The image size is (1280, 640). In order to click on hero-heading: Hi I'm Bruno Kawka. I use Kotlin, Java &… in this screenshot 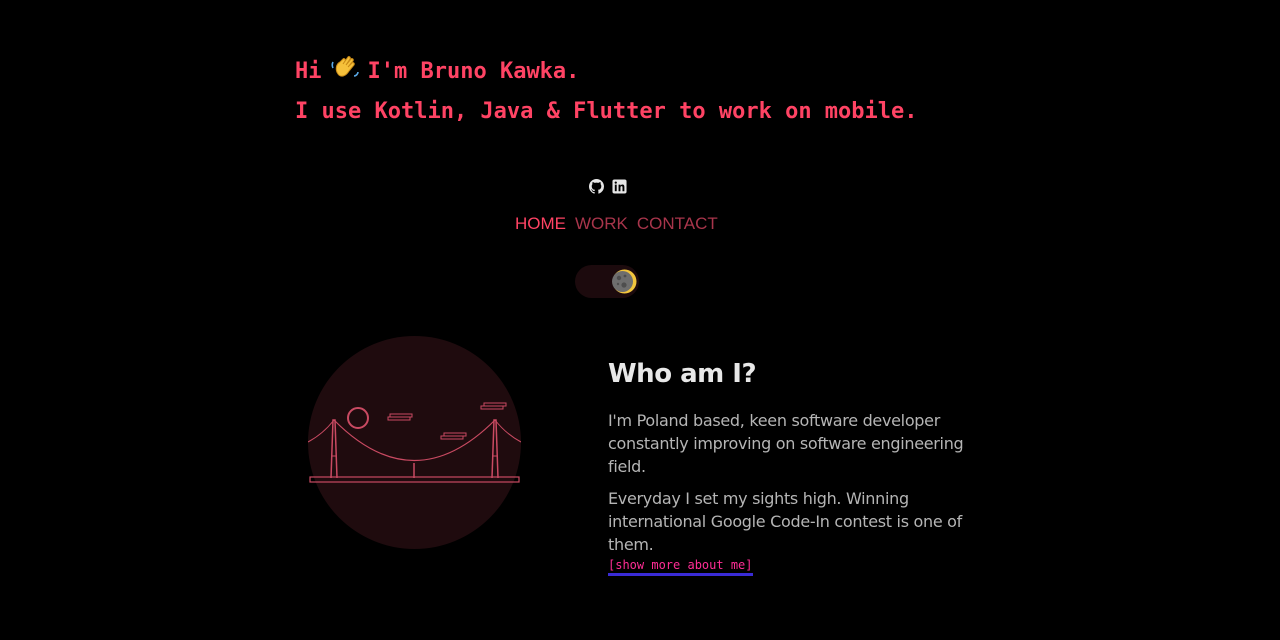, I will do `click(606, 92)`.